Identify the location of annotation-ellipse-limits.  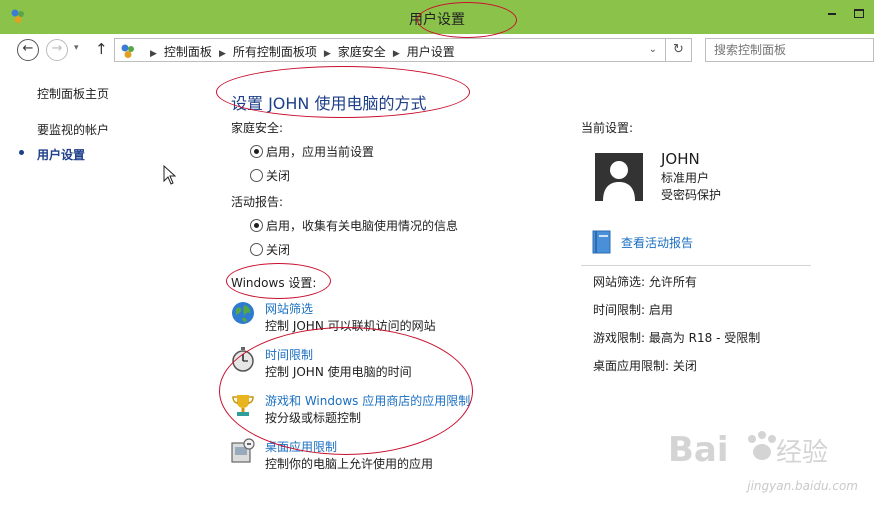
(346, 391).